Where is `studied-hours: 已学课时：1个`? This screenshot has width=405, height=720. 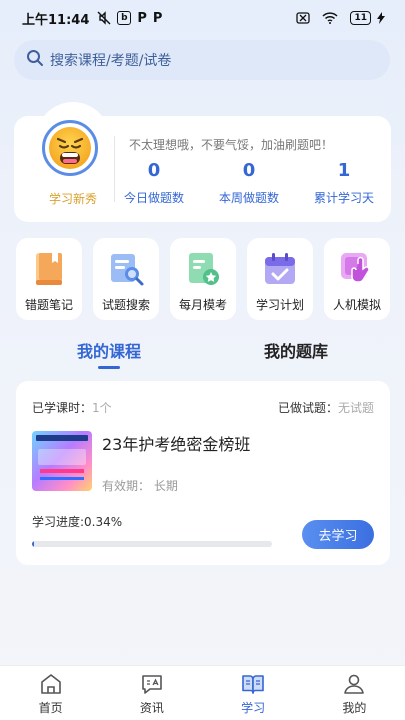
studied-hours: 已学课时：1个 is located at coordinates (72, 407).